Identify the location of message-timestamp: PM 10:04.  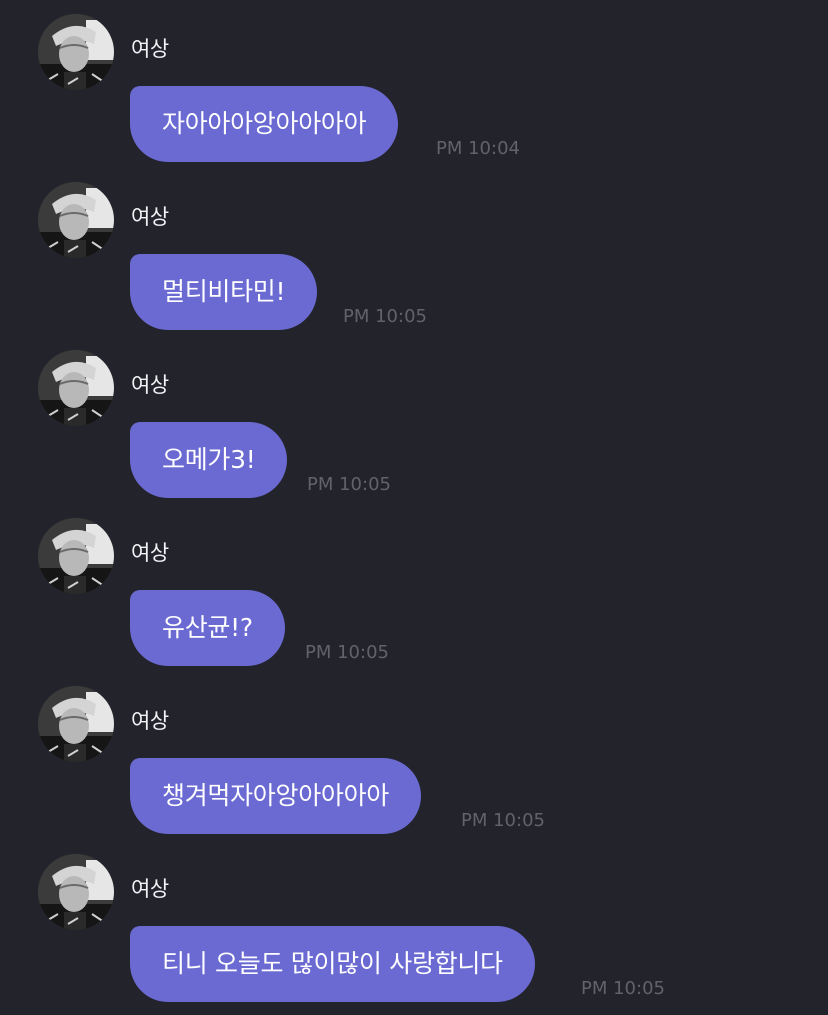
(478, 148).